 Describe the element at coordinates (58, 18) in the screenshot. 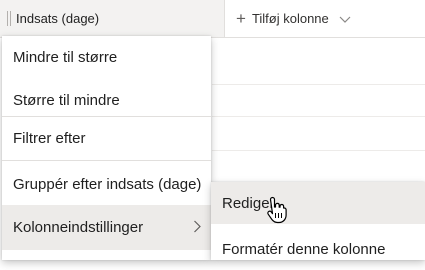

I see `column-header-label: Indsats (dage)` at that location.